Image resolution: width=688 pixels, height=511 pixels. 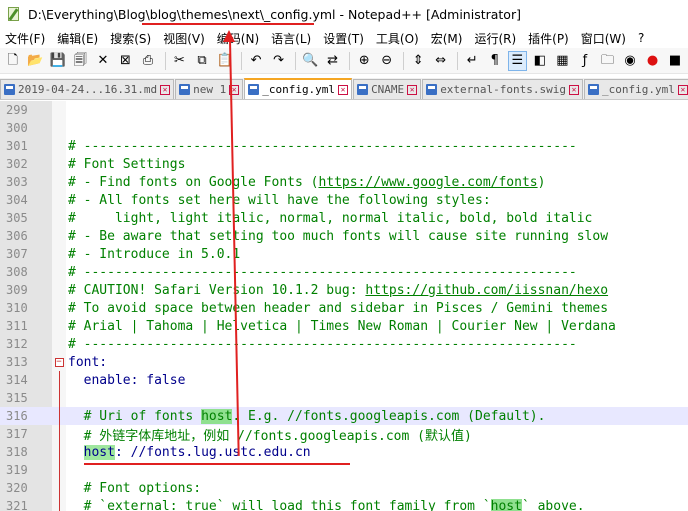 What do you see at coordinates (17, 128) in the screenshot?
I see `line-number: 300` at bounding box center [17, 128].